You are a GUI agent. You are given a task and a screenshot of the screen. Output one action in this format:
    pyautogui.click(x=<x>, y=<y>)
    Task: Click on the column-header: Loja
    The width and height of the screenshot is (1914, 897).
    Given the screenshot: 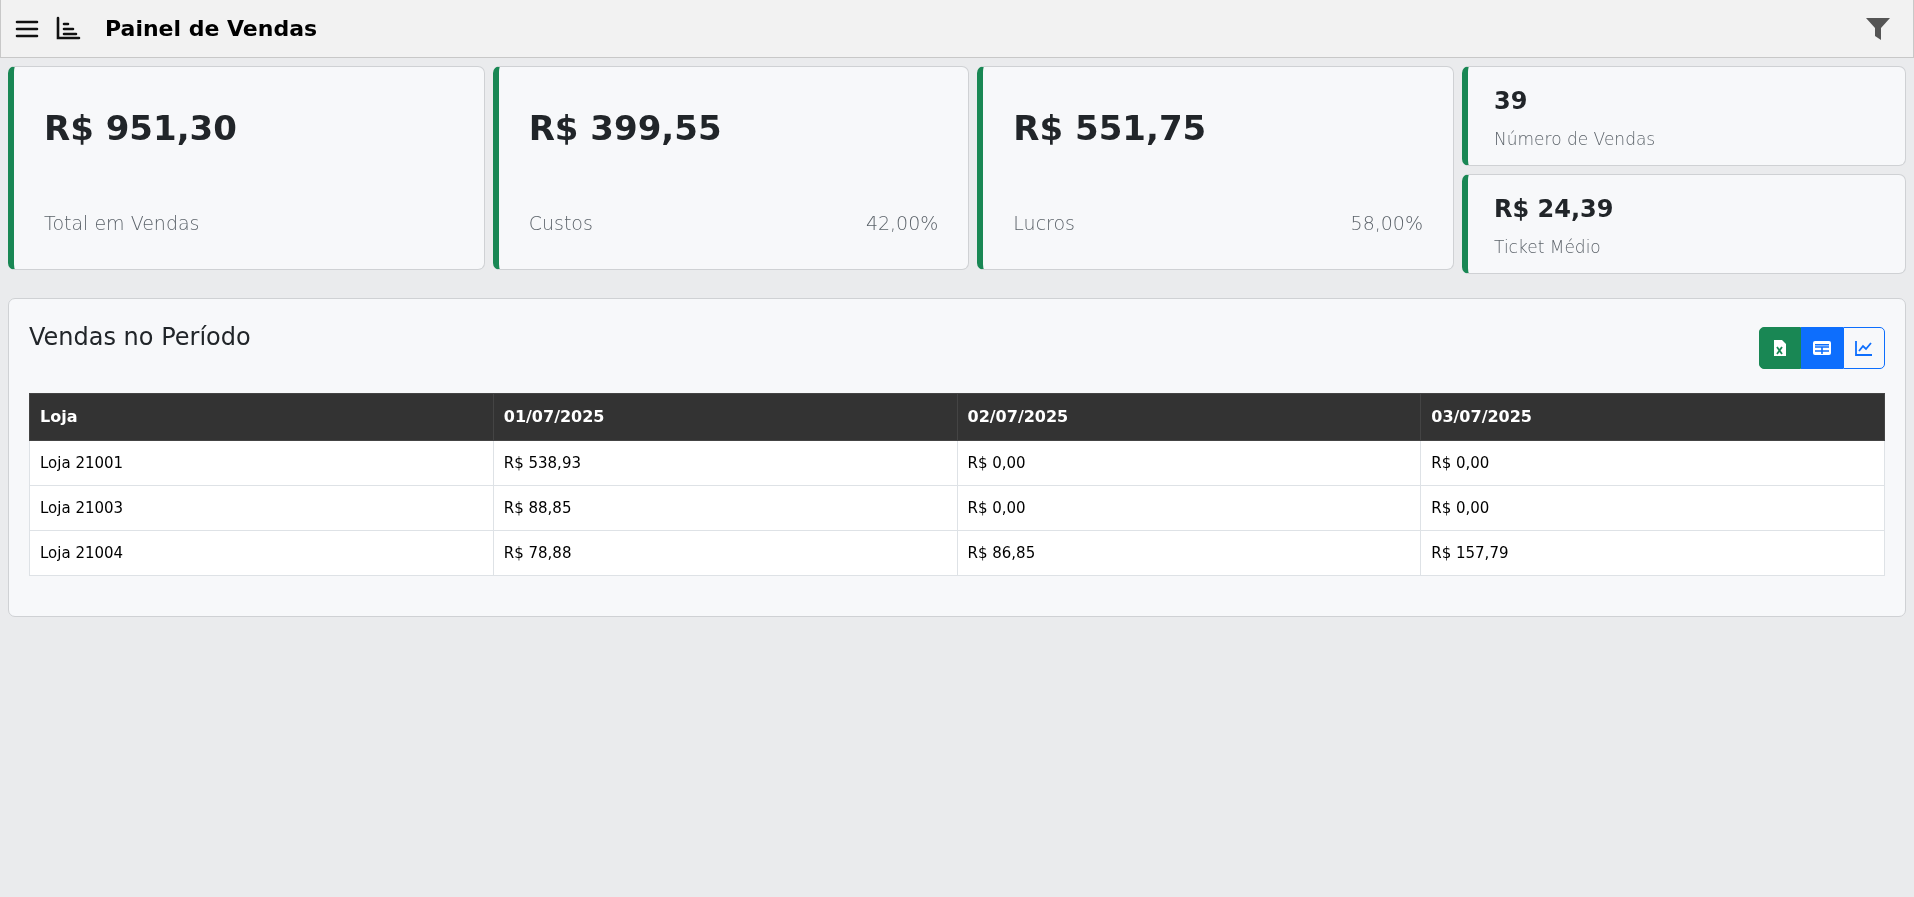 What is the action you would take?
    pyautogui.click(x=261, y=417)
    